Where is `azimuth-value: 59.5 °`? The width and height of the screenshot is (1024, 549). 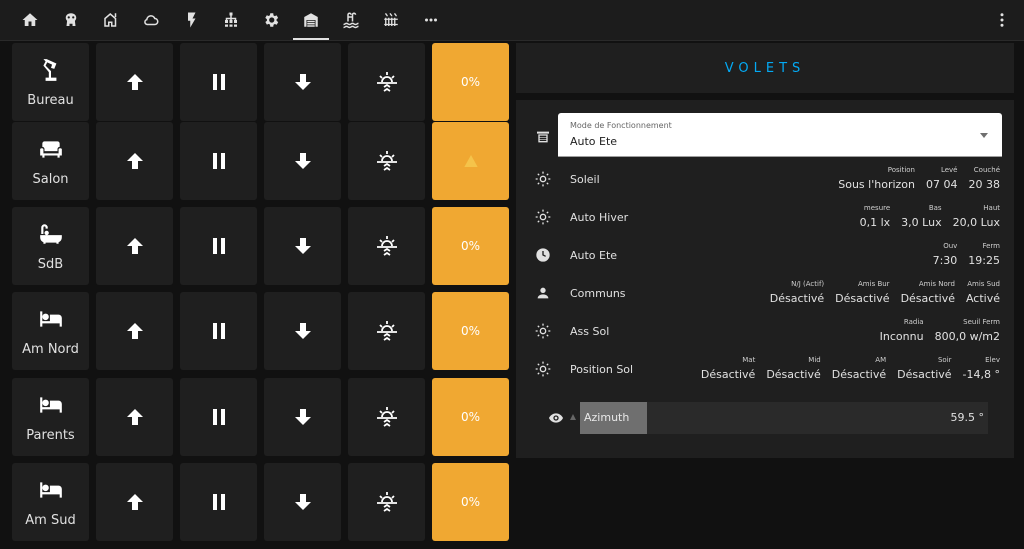 azimuth-value: 59.5 ° is located at coordinates (967, 417).